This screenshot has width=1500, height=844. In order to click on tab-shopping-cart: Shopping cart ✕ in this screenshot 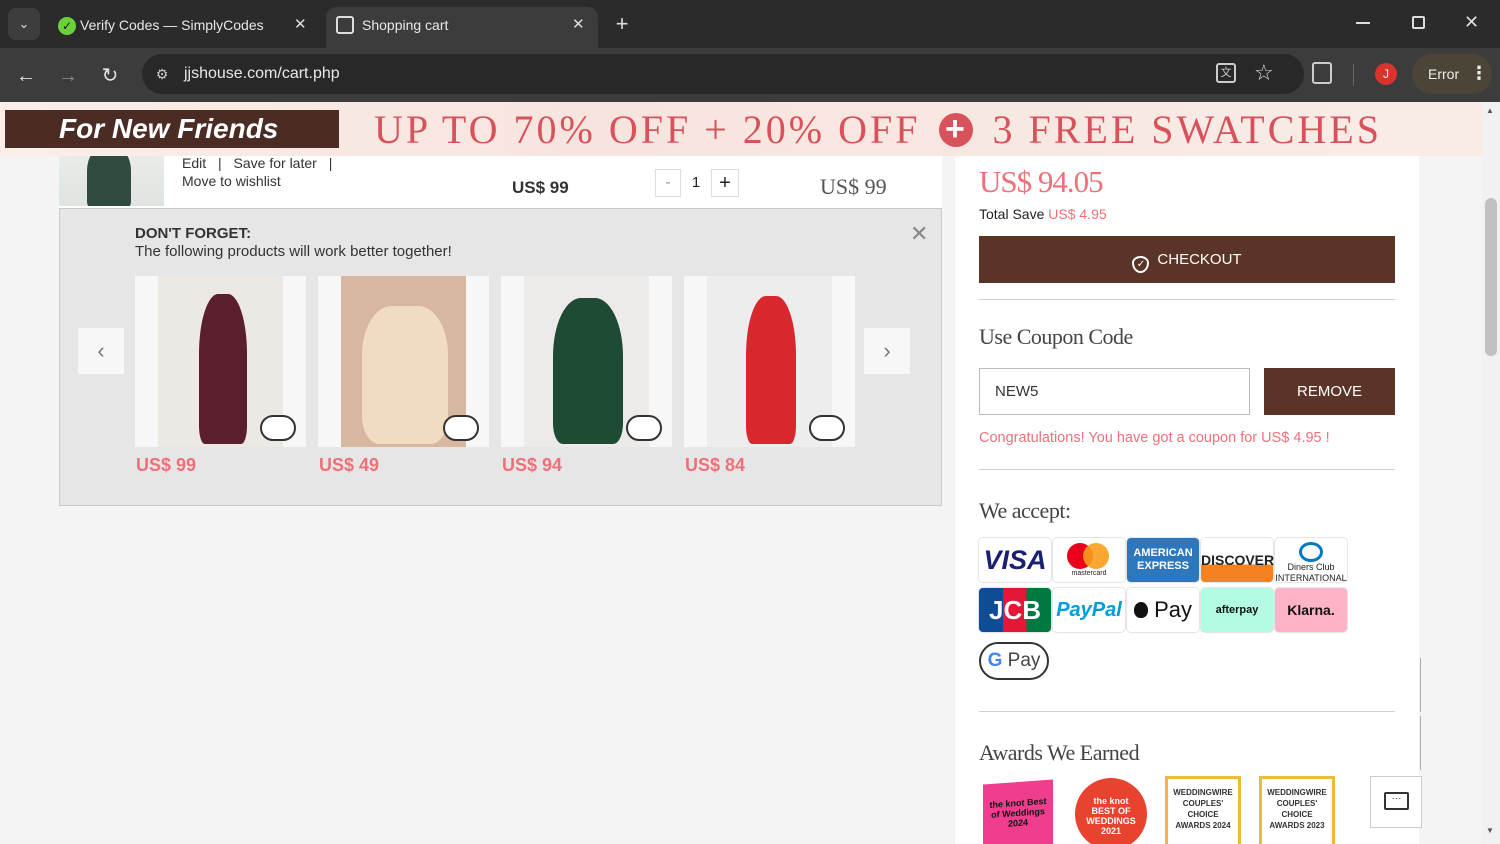, I will do `click(462, 27)`.